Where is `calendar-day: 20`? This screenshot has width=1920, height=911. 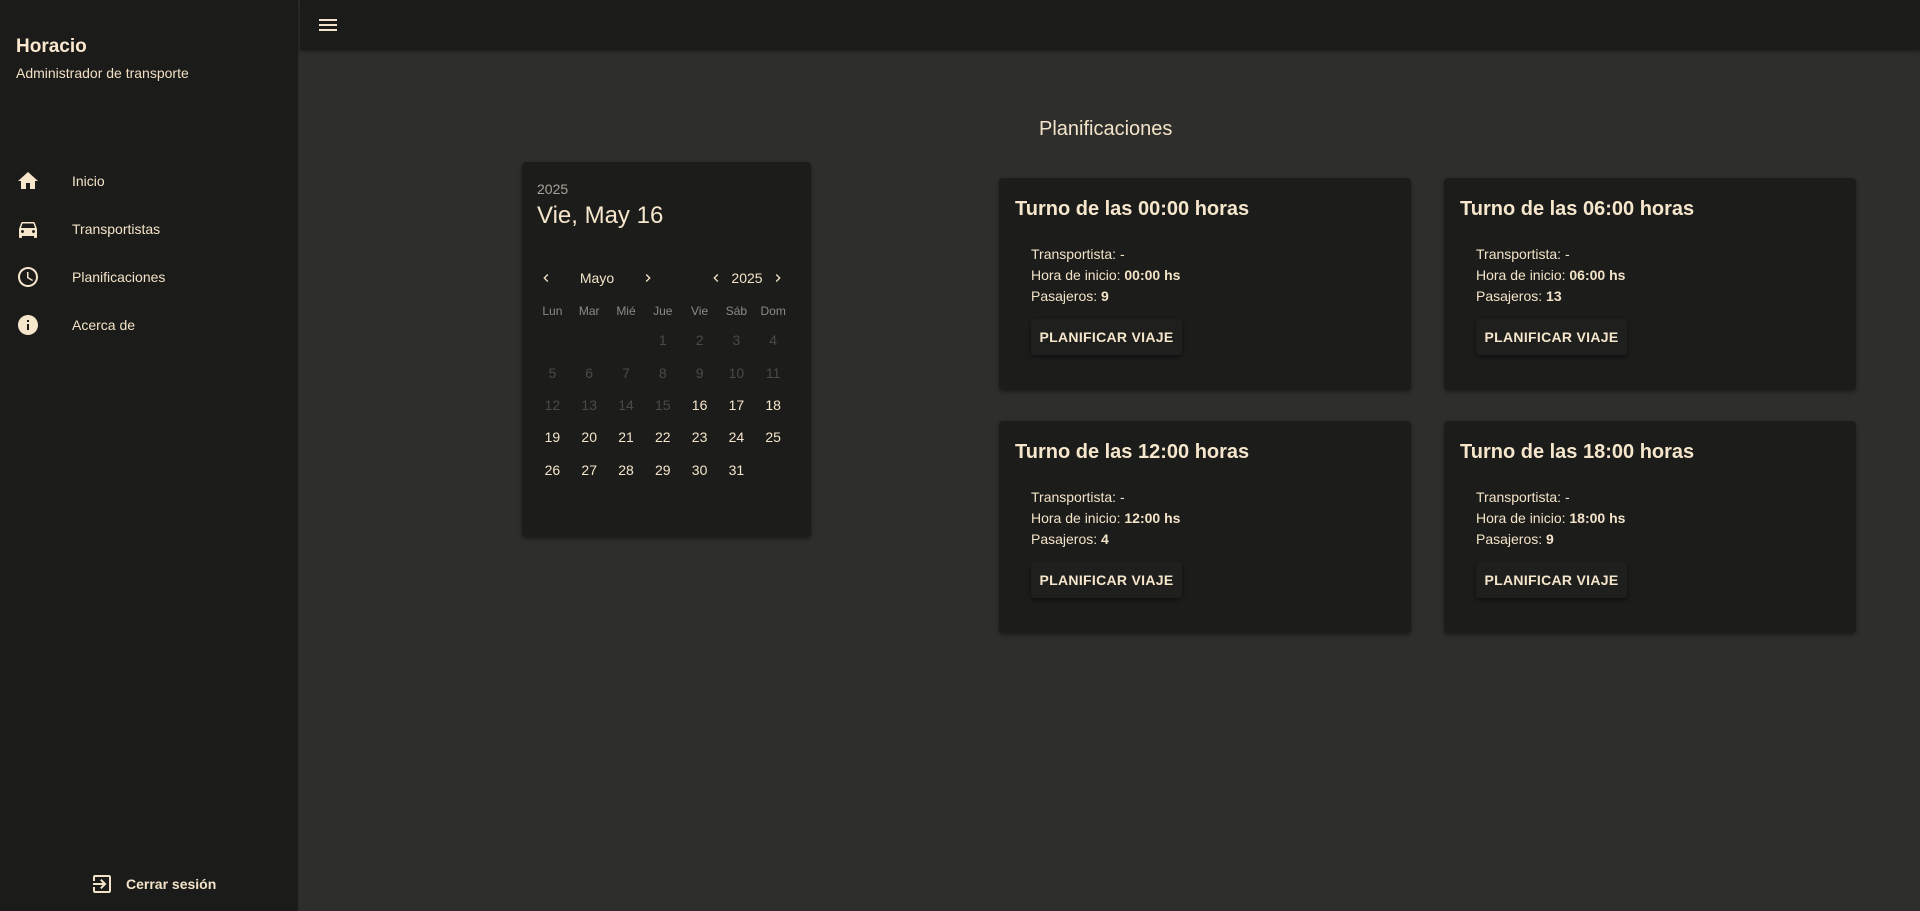
calendar-day: 20 is located at coordinates (589, 437).